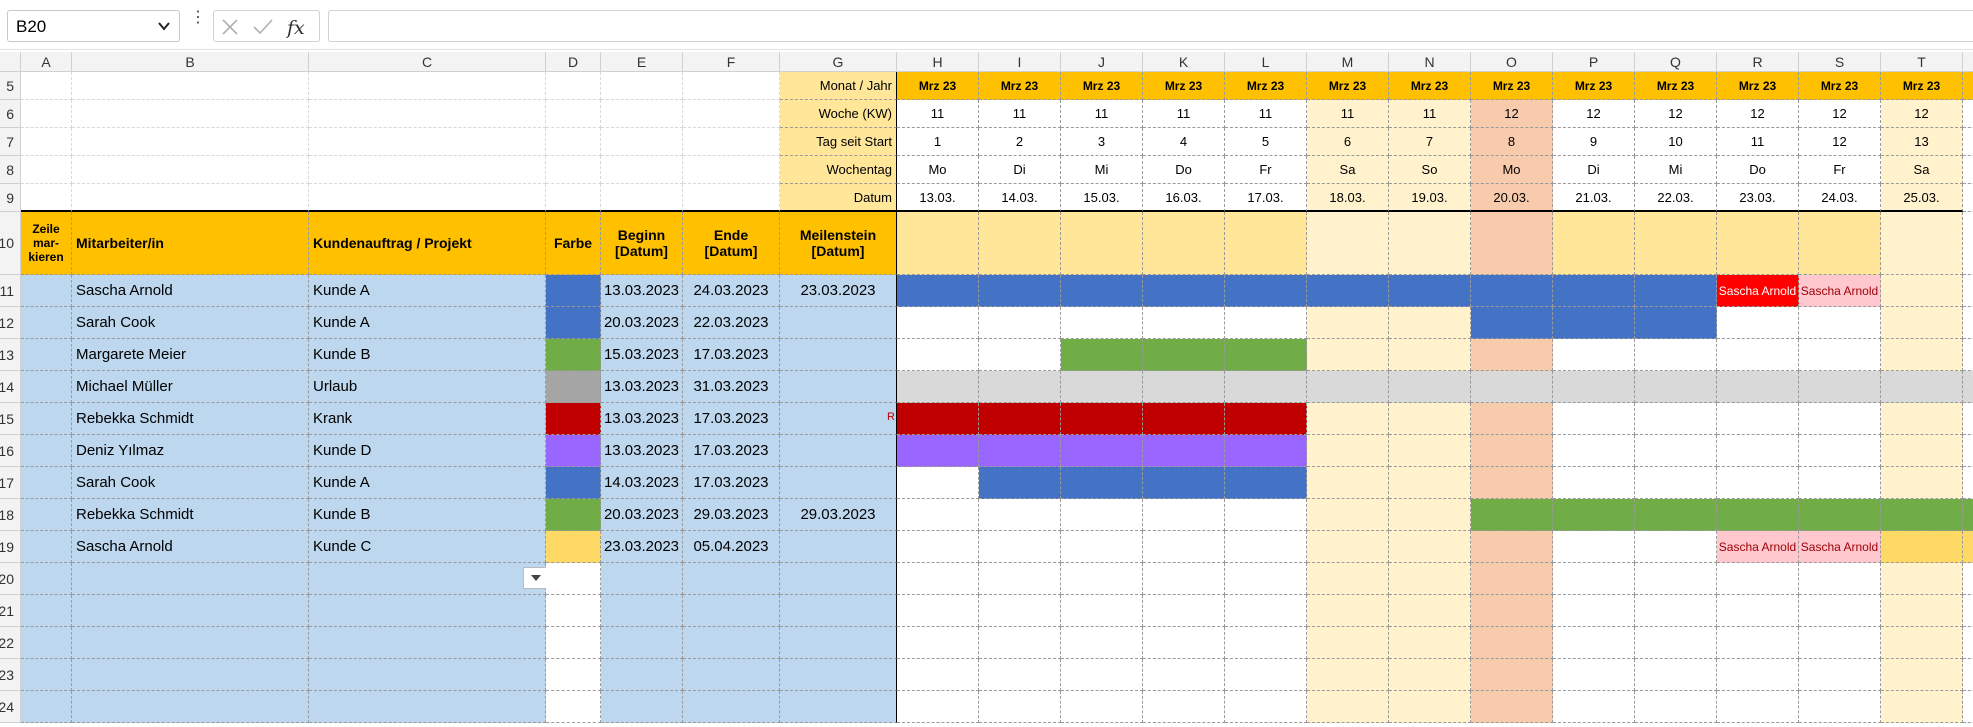  Describe the element at coordinates (731, 579) in the screenshot. I see `end-cell` at that location.